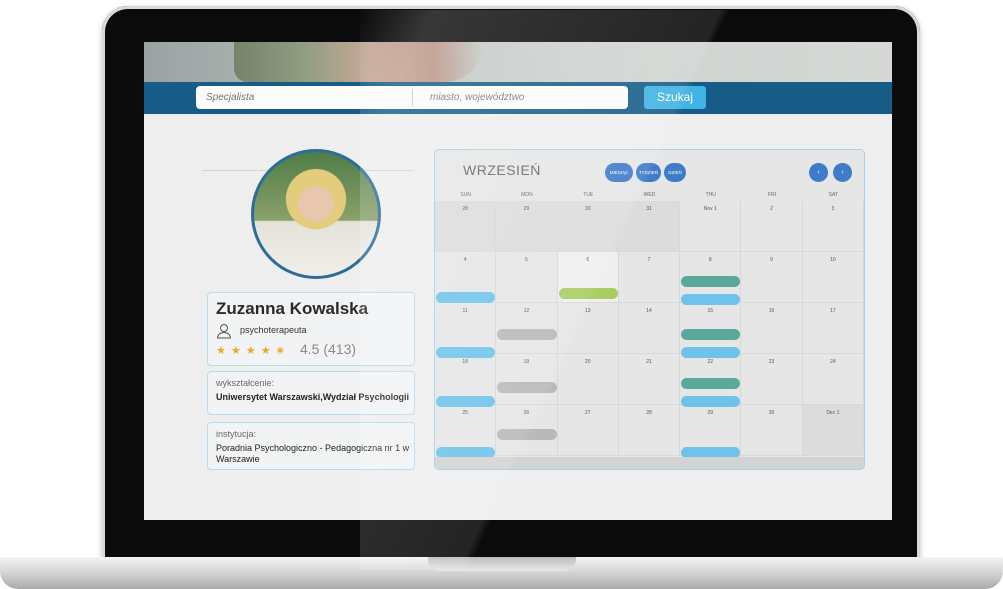  I want to click on search-button: Szukaj, so click(675, 97).